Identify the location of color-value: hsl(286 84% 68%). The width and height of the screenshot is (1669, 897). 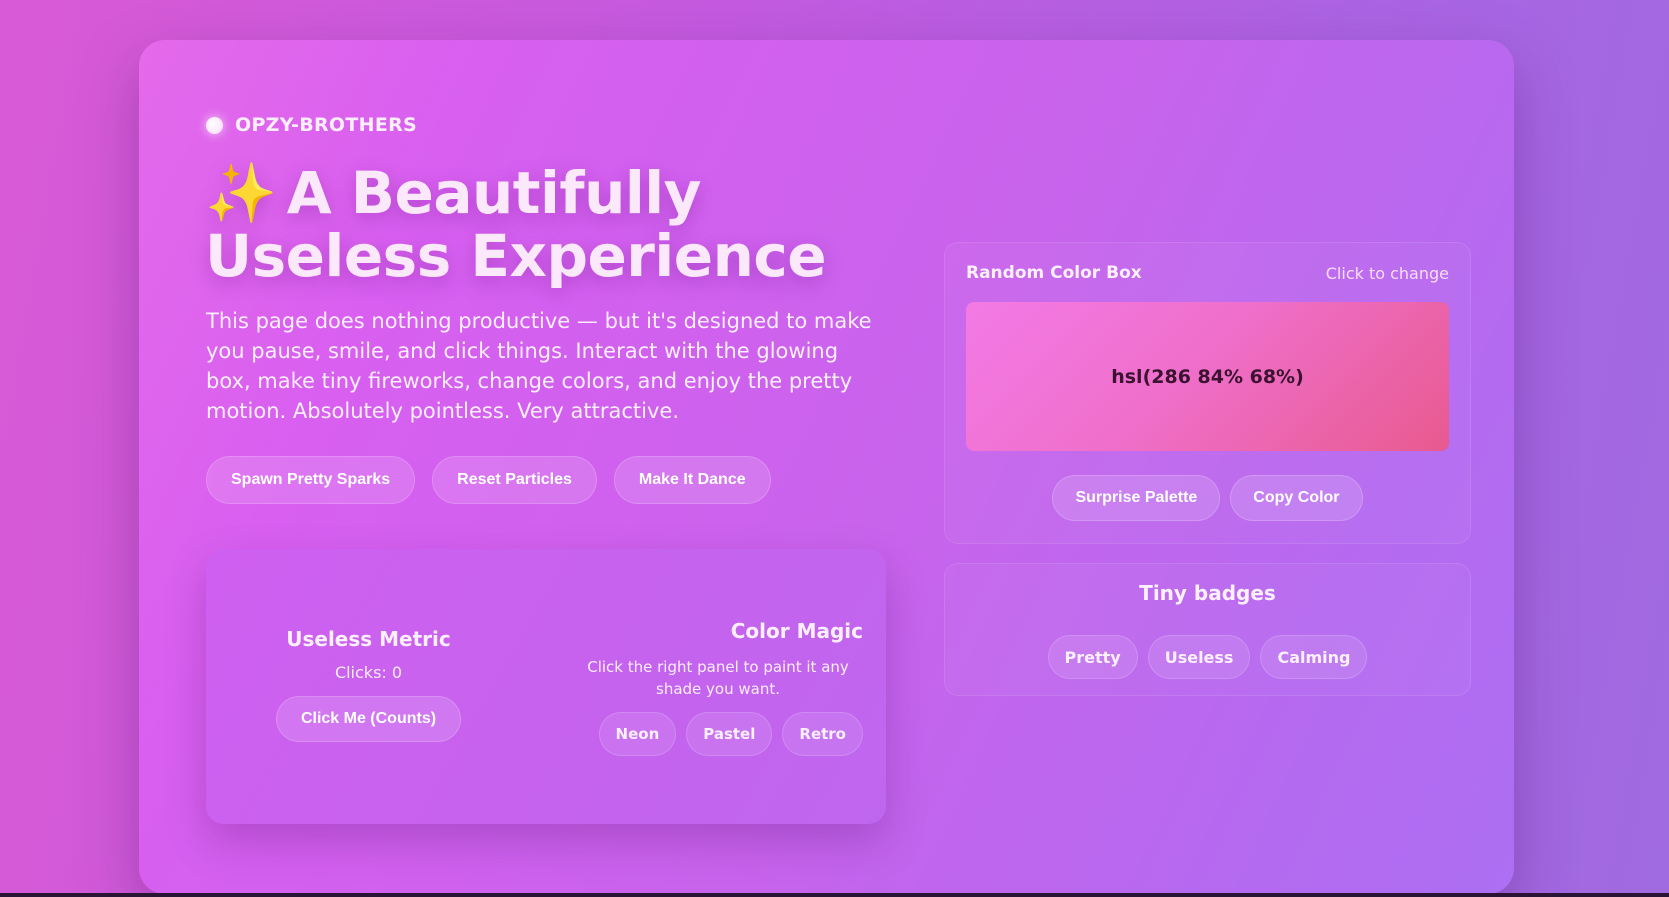
(1207, 376).